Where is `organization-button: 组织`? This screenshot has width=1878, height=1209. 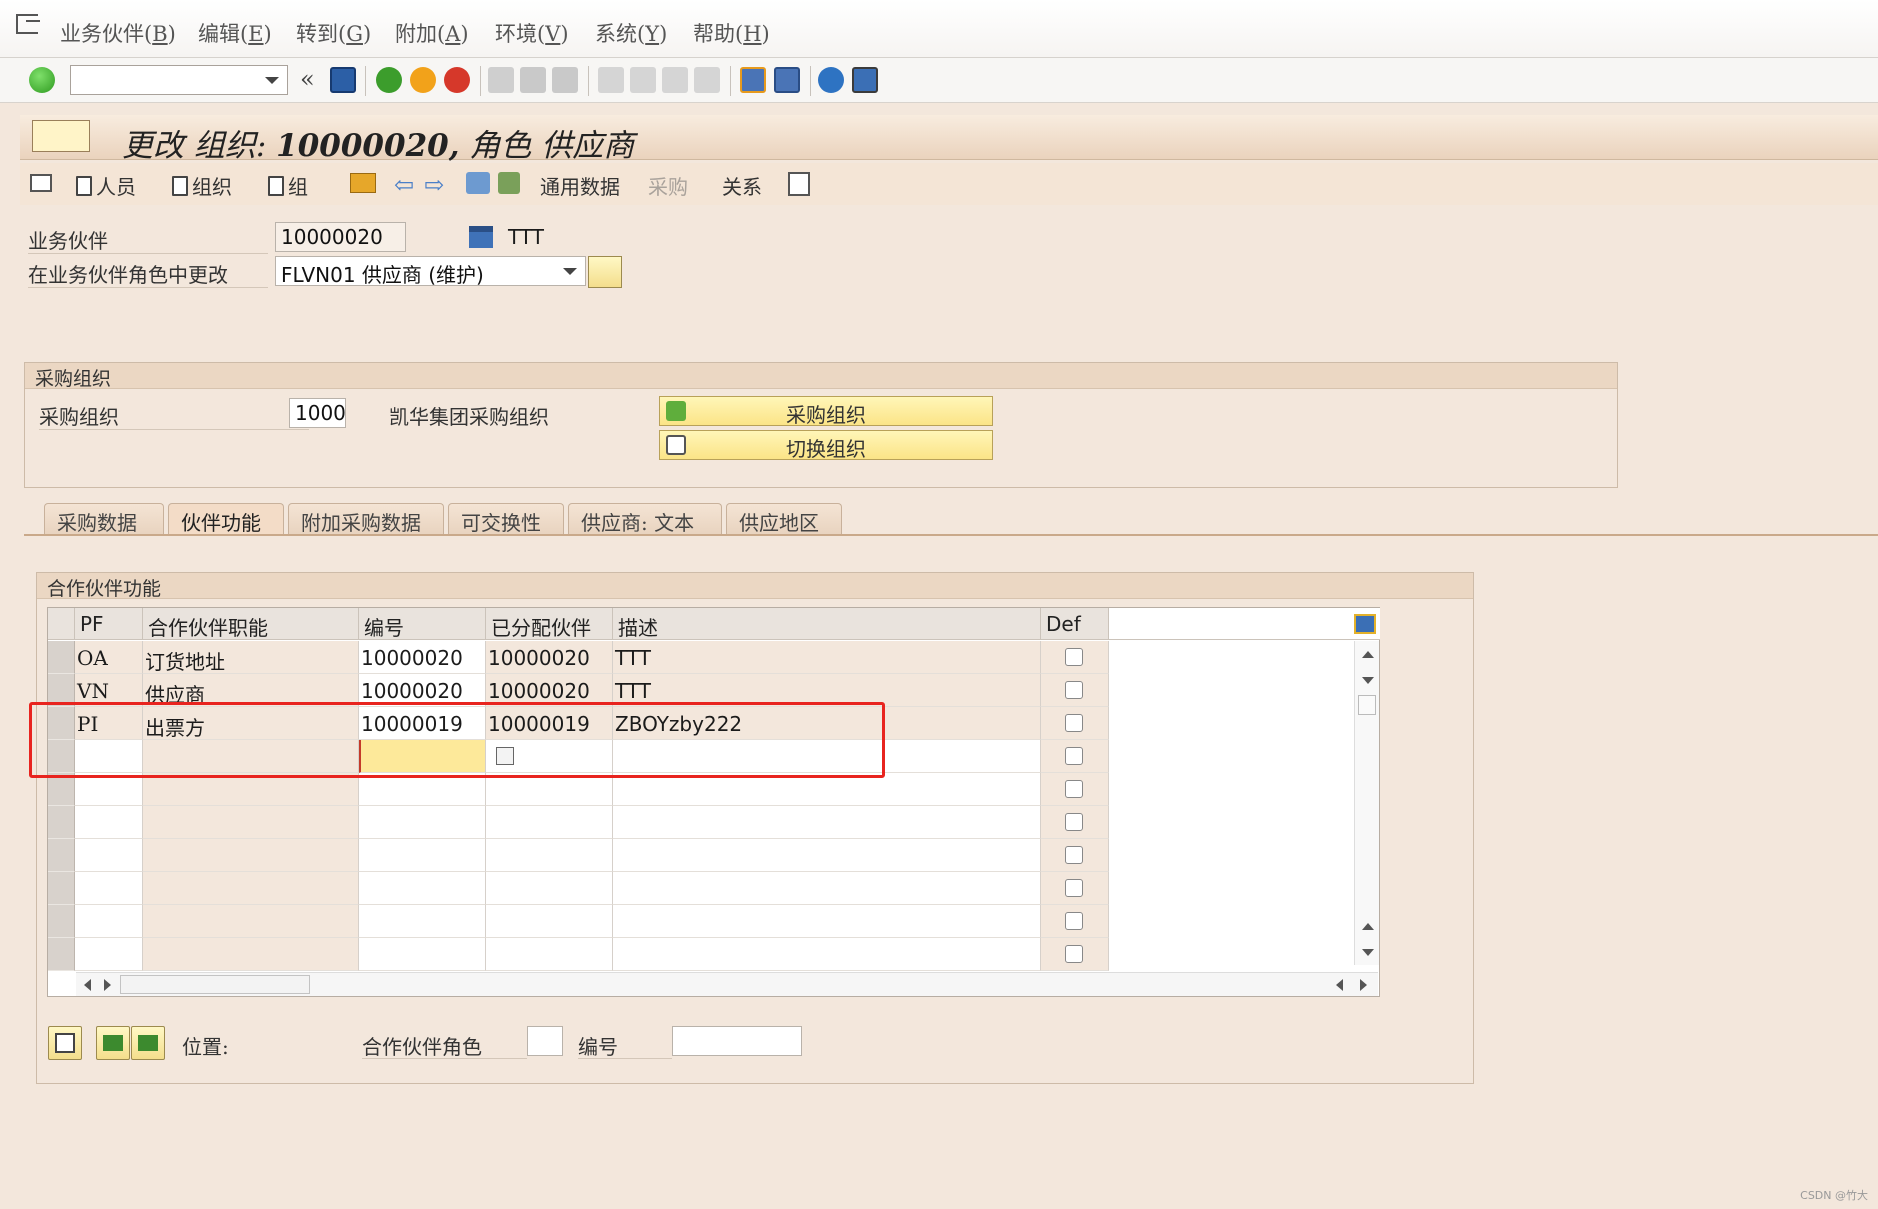
organization-button: 组织 is located at coordinates (202, 185).